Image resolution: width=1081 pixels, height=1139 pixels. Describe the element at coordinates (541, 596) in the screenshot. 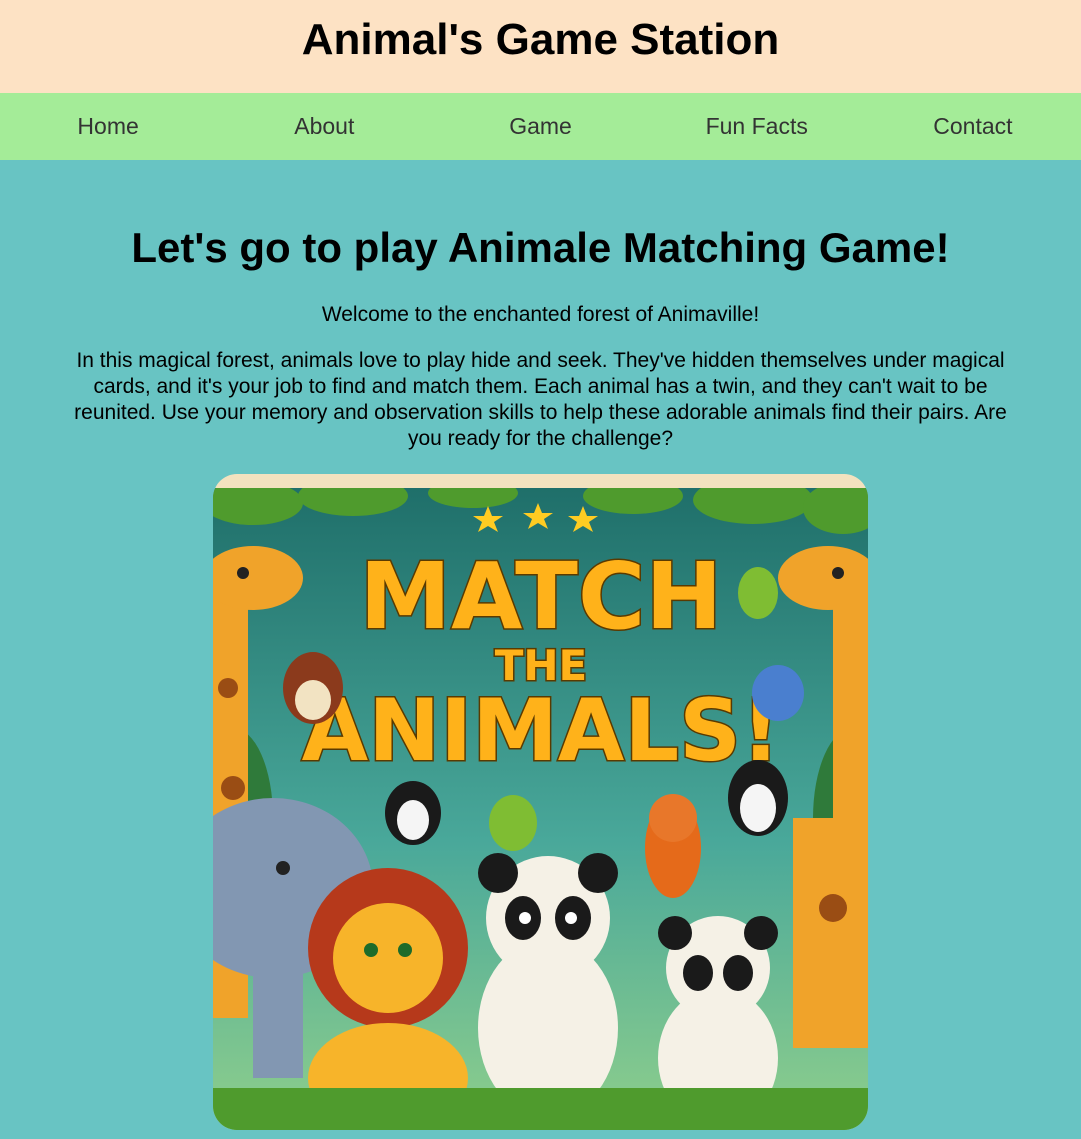

I see `poster-title-match: MATCH` at that location.